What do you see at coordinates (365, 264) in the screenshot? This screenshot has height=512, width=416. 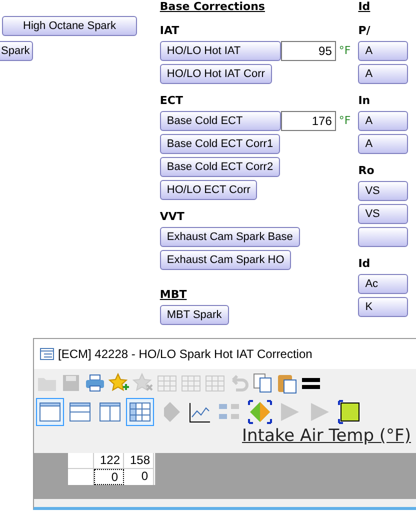 I see `group-heading: Id` at bounding box center [365, 264].